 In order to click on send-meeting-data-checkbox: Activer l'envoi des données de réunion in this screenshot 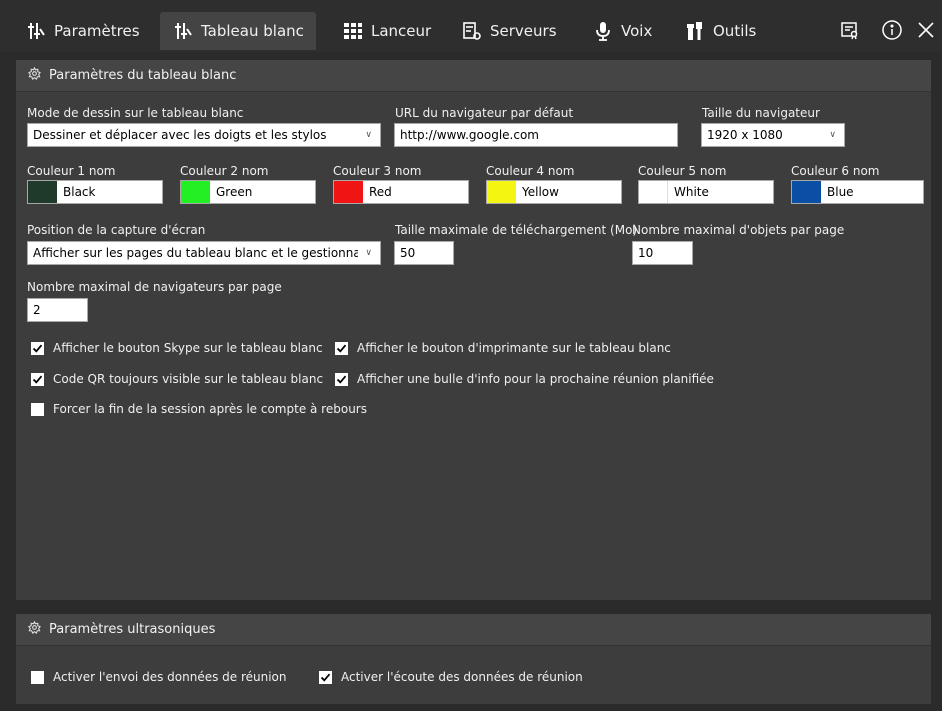, I will do `click(159, 677)`.